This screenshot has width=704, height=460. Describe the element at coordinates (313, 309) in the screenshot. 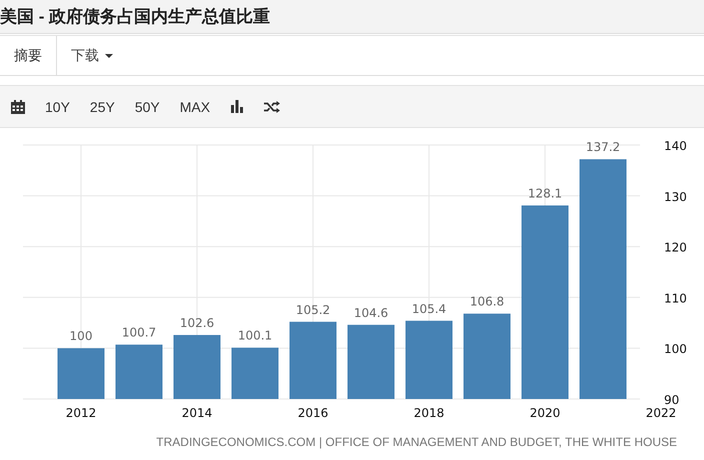

I see `value-label: 105.2` at that location.